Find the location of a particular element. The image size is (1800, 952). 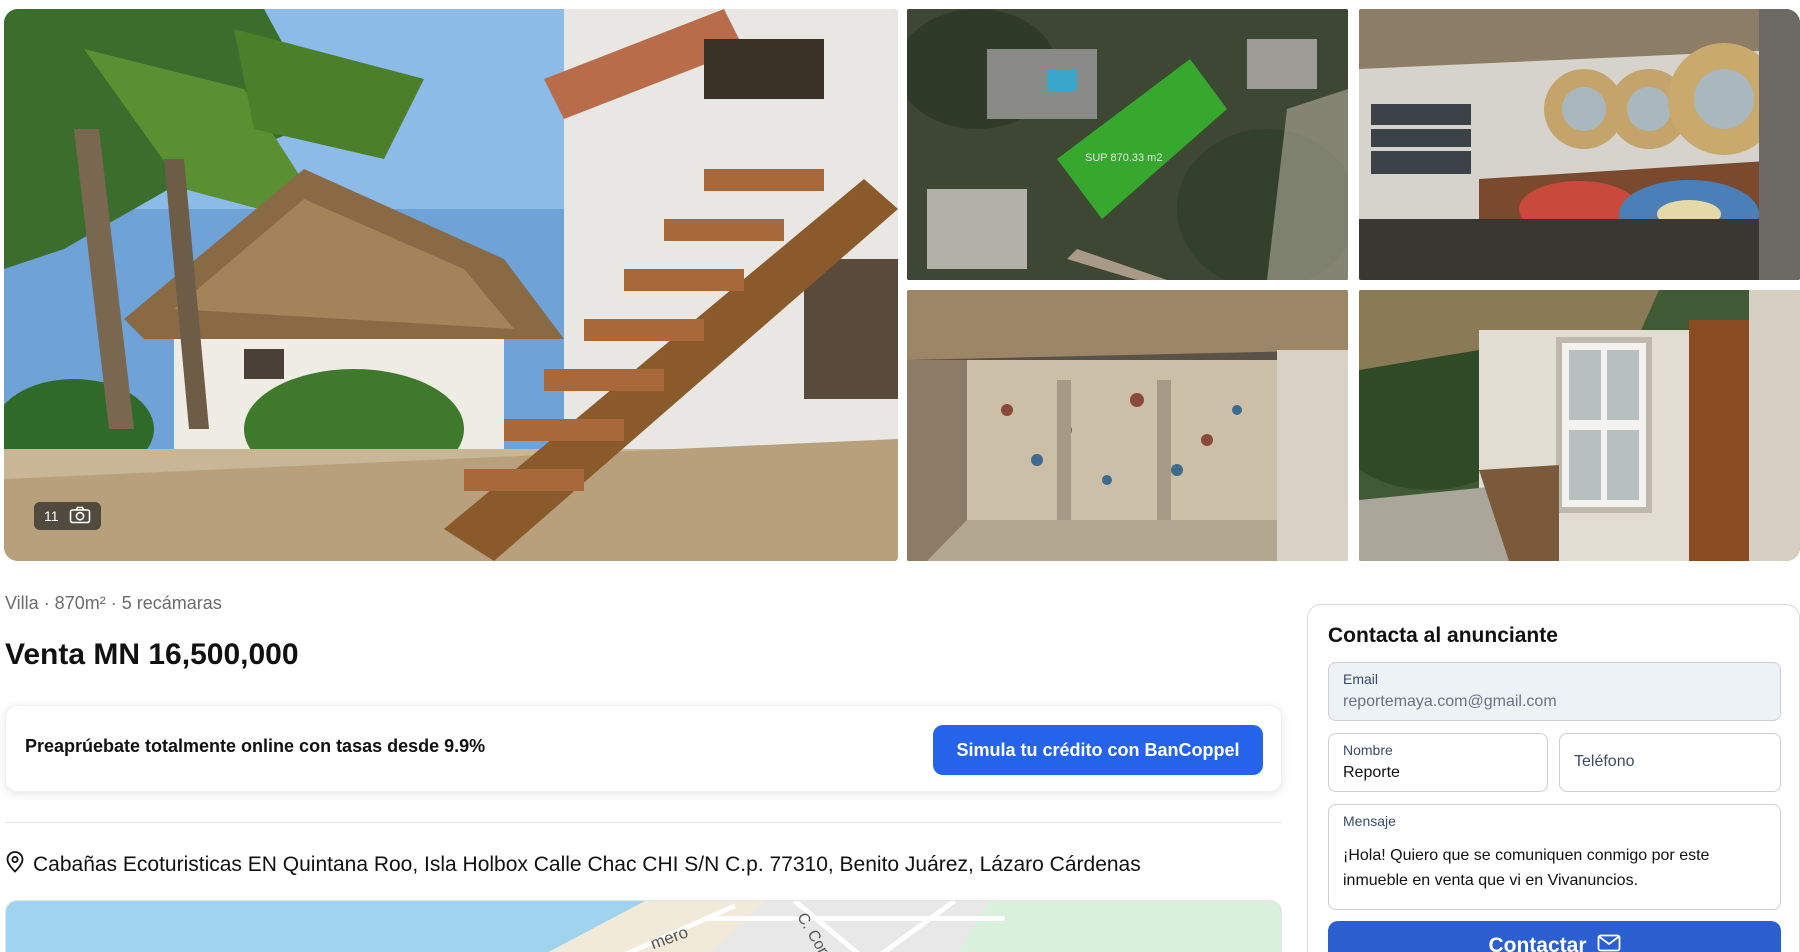

shower-photo is located at coordinates (1127, 425).